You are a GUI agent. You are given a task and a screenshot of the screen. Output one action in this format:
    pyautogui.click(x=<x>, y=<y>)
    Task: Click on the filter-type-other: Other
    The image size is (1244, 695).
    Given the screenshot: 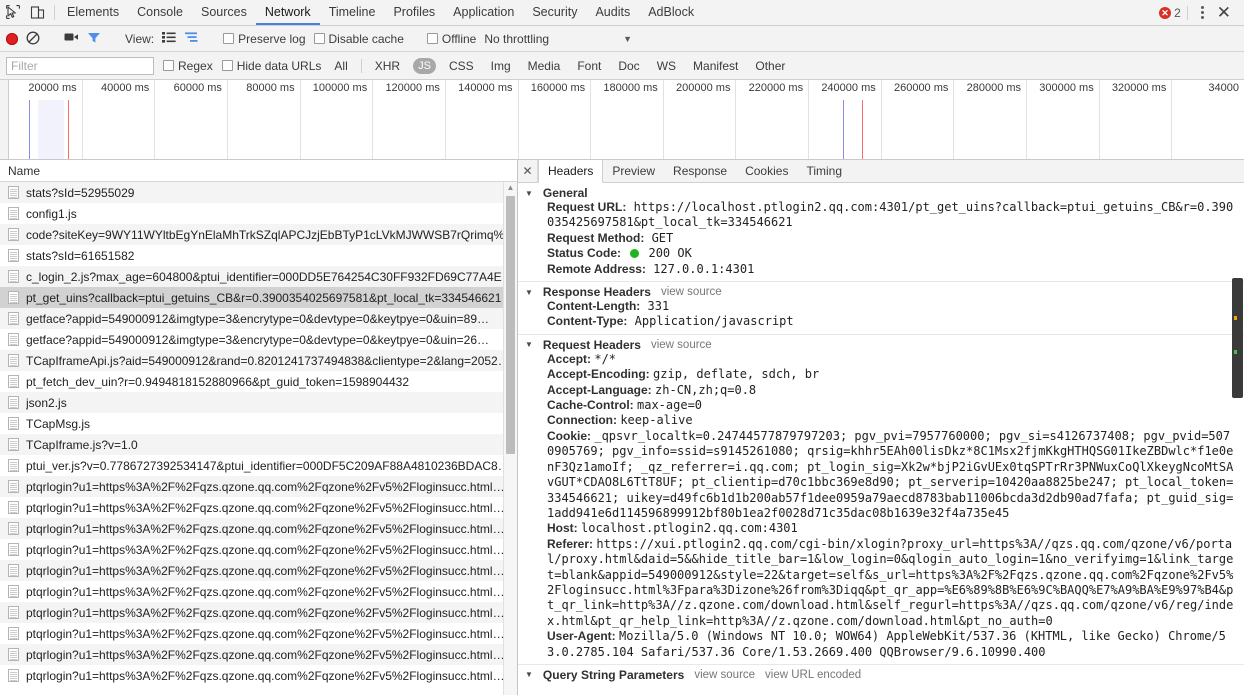 What is the action you would take?
    pyautogui.click(x=770, y=66)
    